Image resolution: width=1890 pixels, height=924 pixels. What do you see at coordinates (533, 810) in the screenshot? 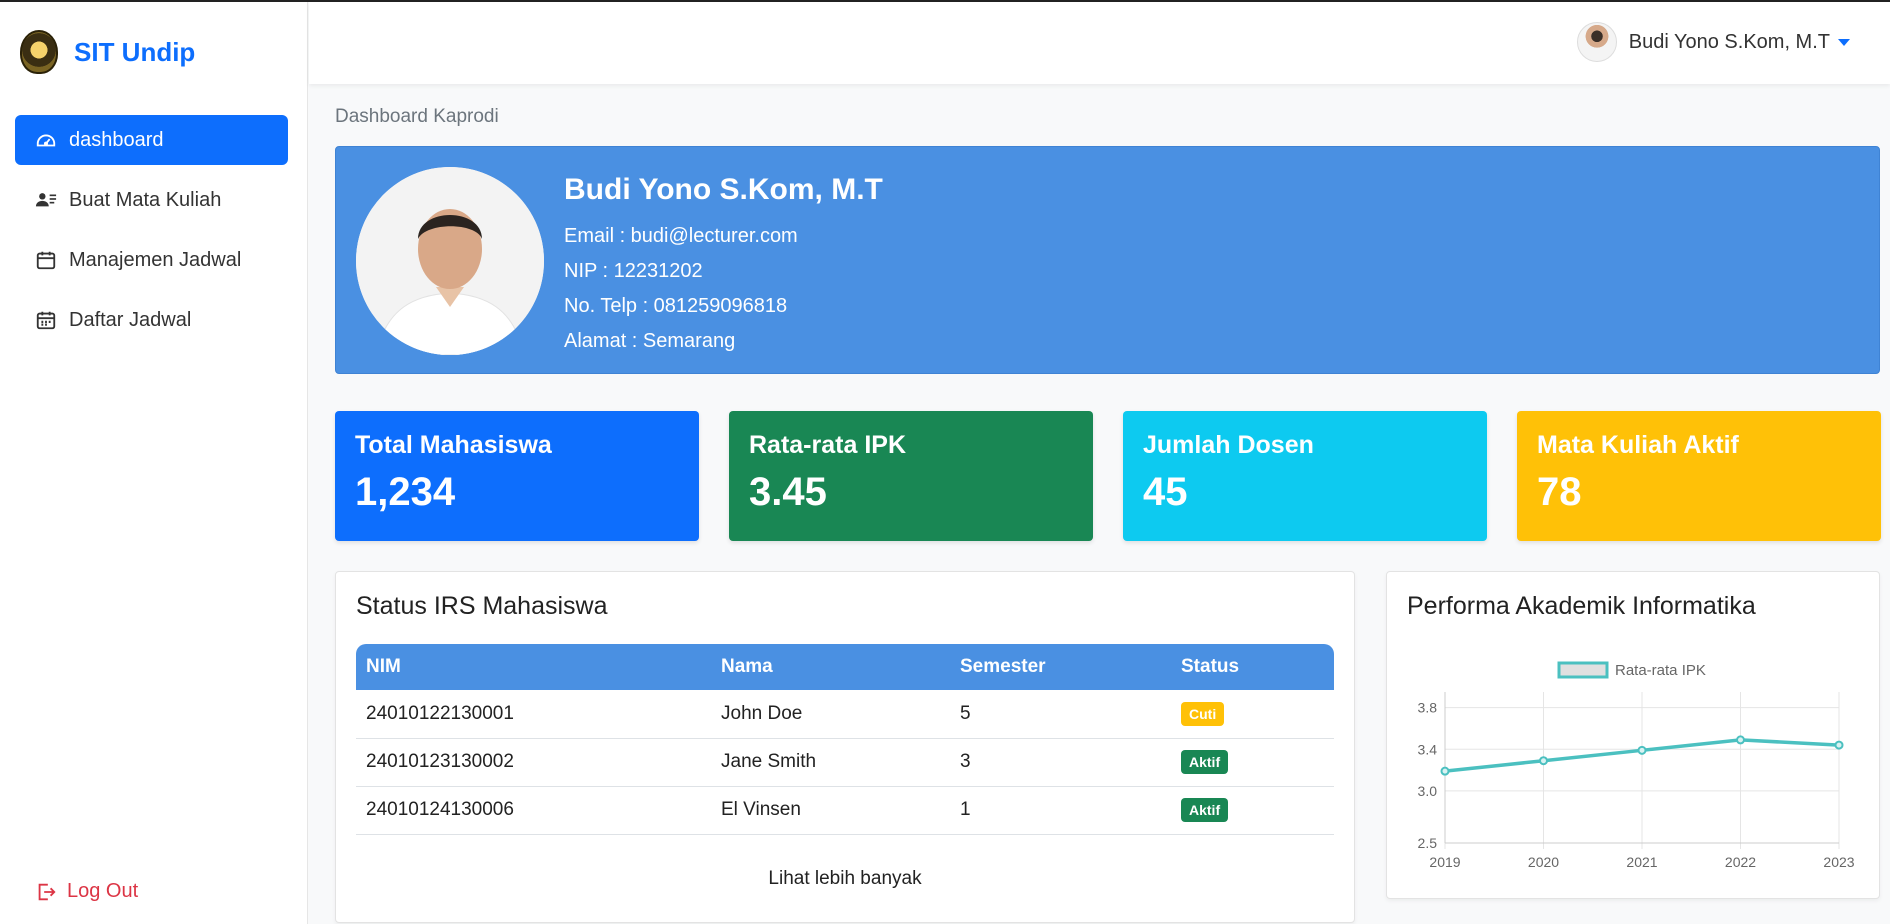
I see `cell-nim: 24010124130006` at bounding box center [533, 810].